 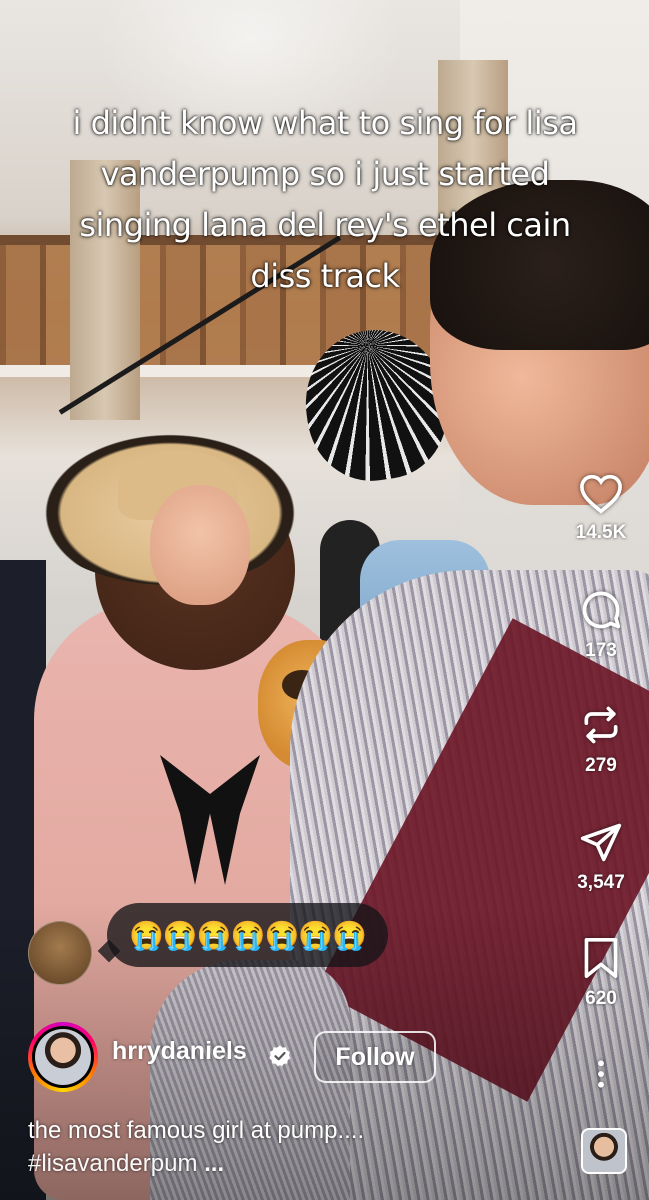 I want to click on bookmark-icon, so click(x=601, y=957).